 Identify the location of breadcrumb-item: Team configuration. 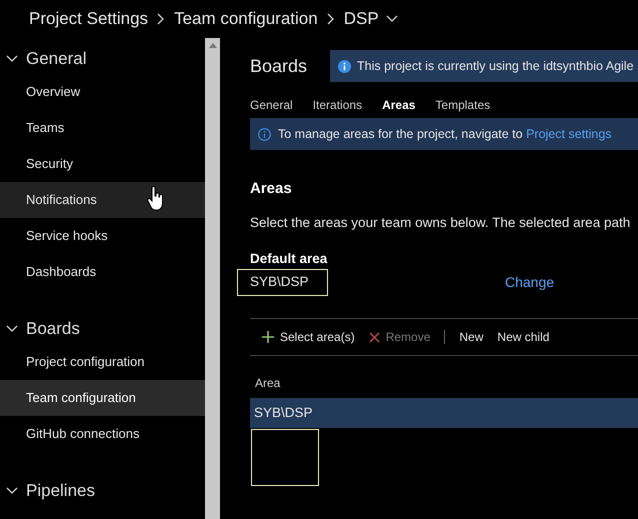
(246, 19).